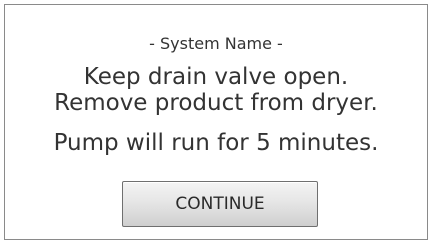  Describe the element at coordinates (216, 43) in the screenshot. I see `system-name-label: - System Name -` at that location.